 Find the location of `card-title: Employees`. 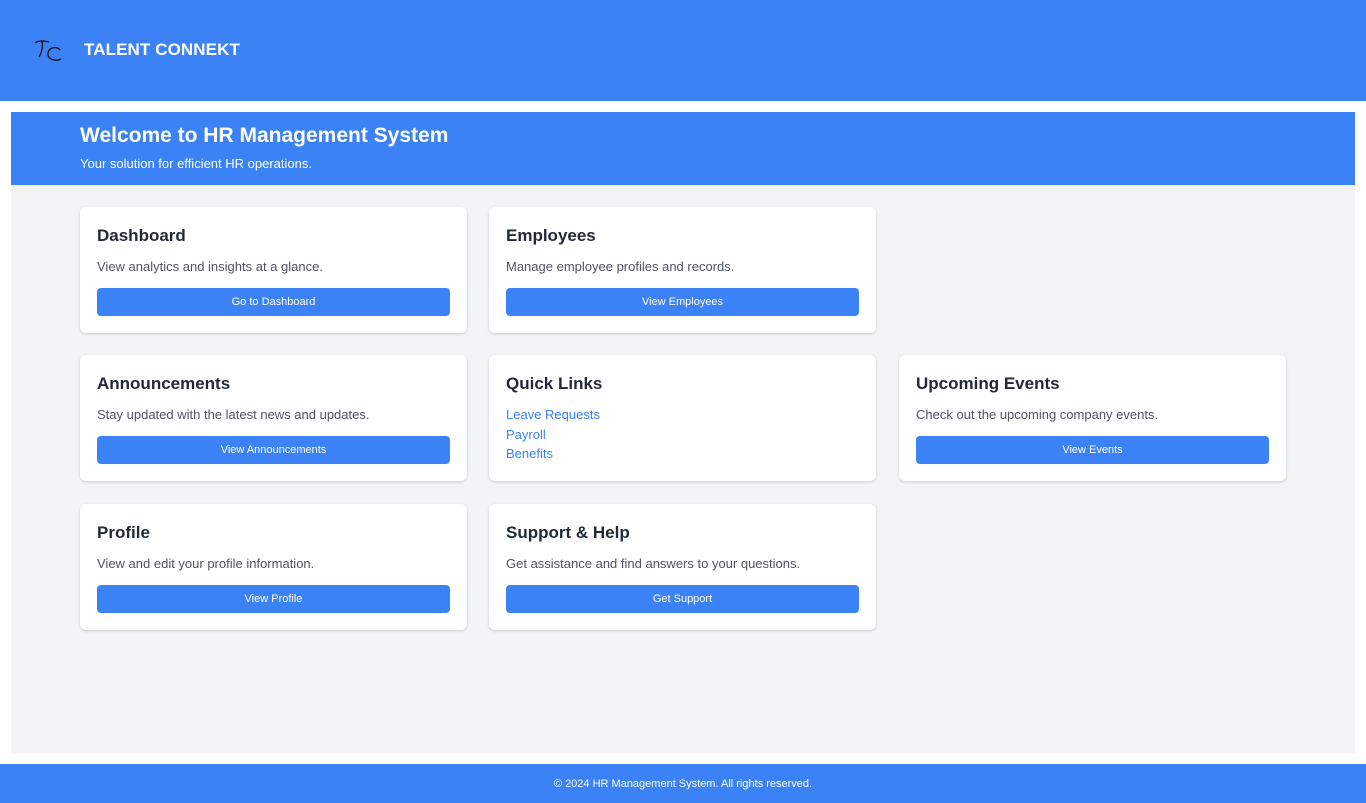

card-title: Employees is located at coordinates (551, 235).